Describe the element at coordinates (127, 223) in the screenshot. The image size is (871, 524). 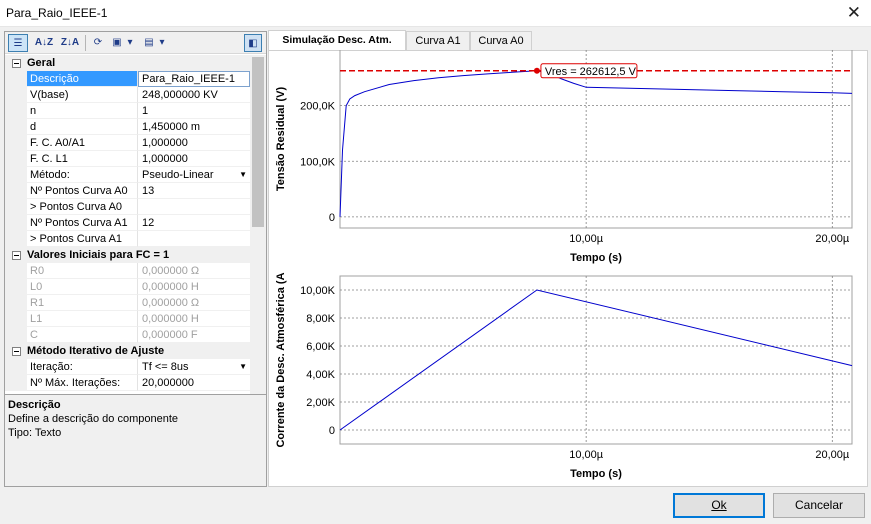
I see `prop-npontos-a1: Nº Pontos Curva A1 12` at that location.